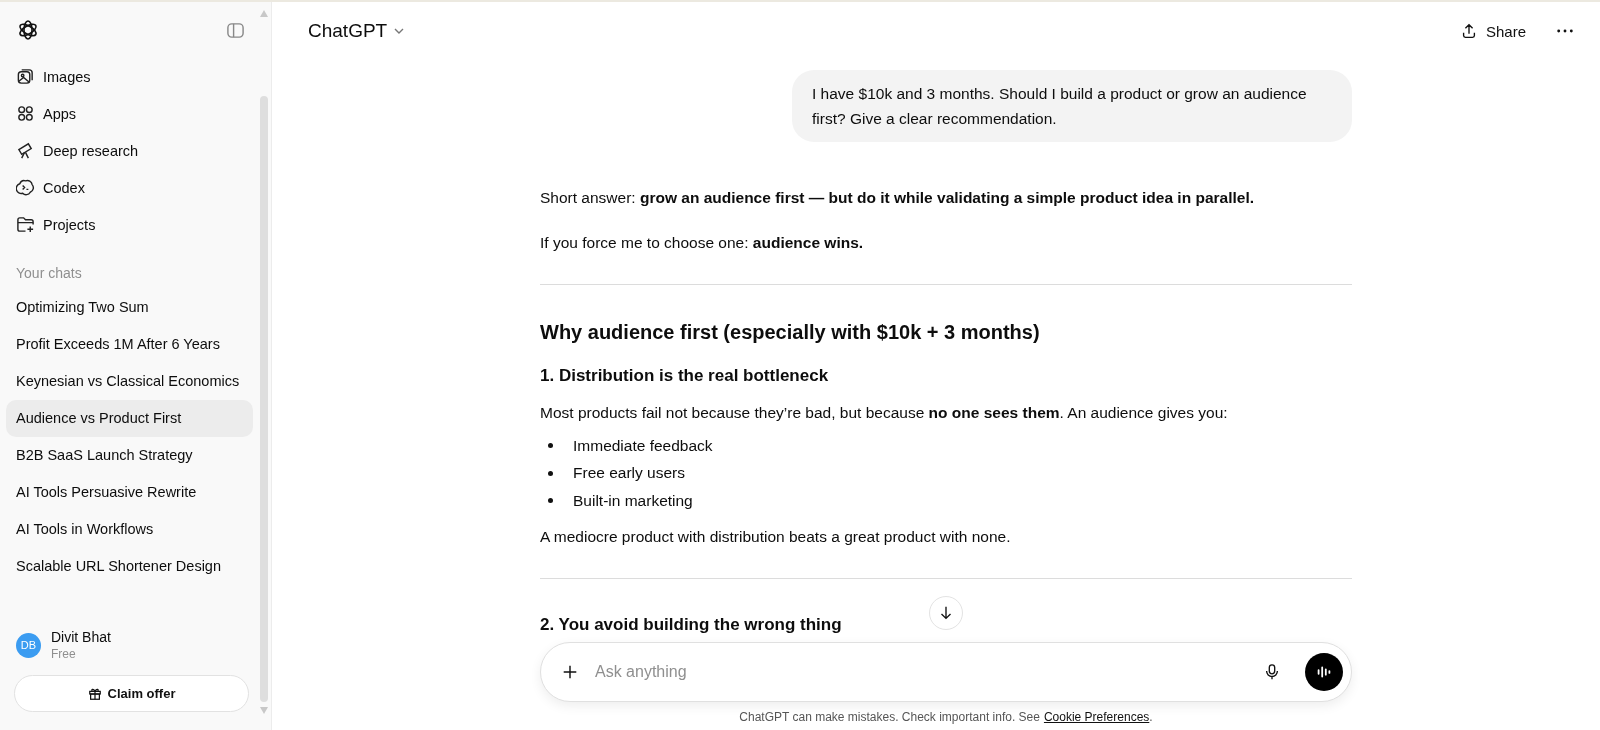  What do you see at coordinates (129, 344) in the screenshot?
I see `chat-item: Profit Exceeds 1M After 6 Years` at bounding box center [129, 344].